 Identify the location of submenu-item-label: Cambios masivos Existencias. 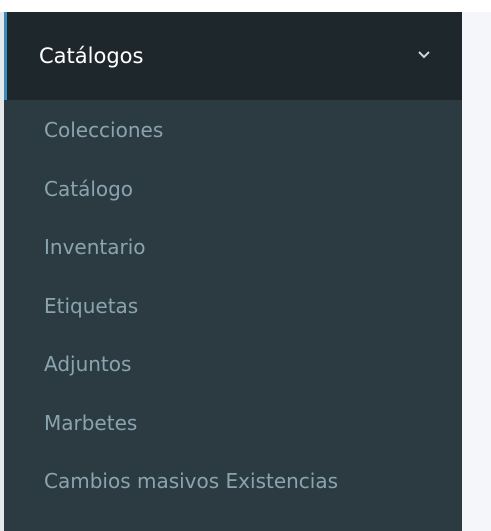
(191, 481).